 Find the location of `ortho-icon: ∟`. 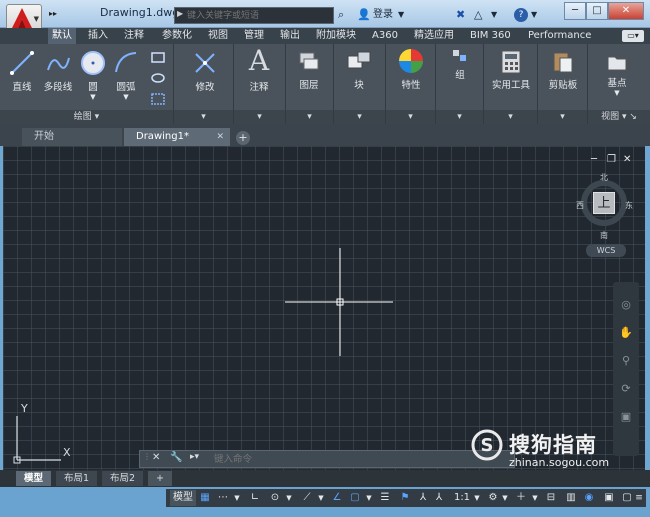

ortho-icon: ∟ is located at coordinates (255, 498).